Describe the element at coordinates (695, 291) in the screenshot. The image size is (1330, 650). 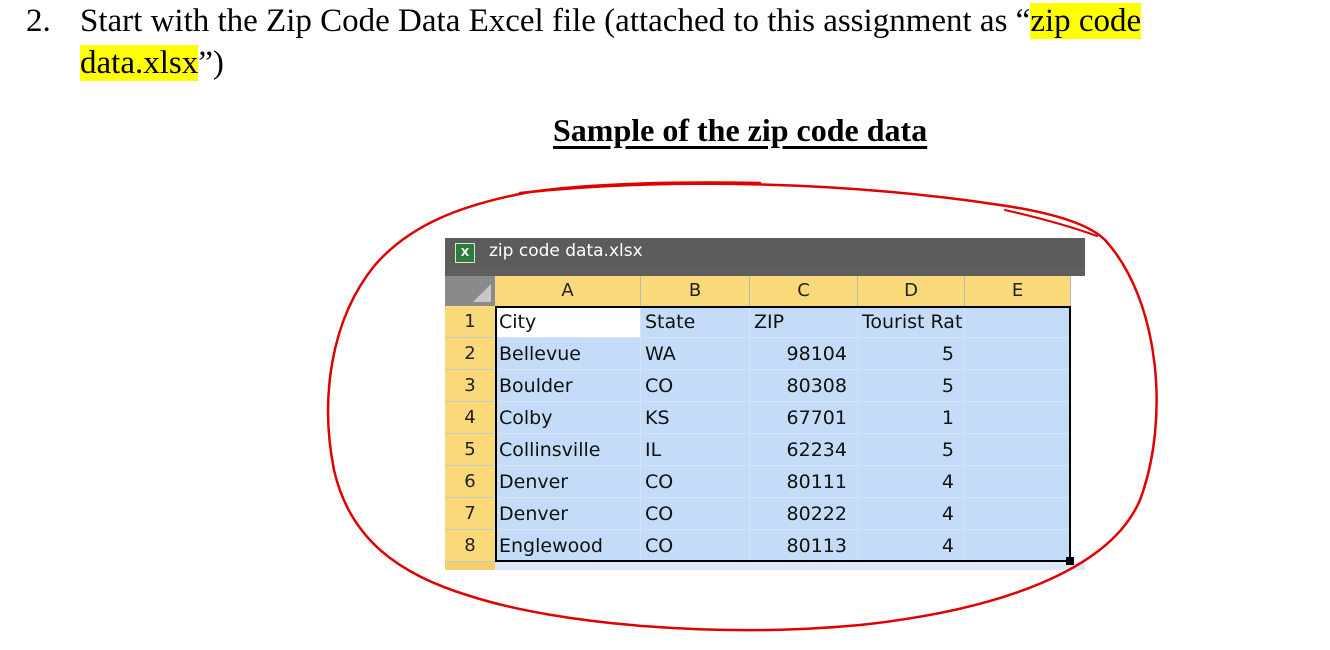
I see `column-header-b: B` at that location.